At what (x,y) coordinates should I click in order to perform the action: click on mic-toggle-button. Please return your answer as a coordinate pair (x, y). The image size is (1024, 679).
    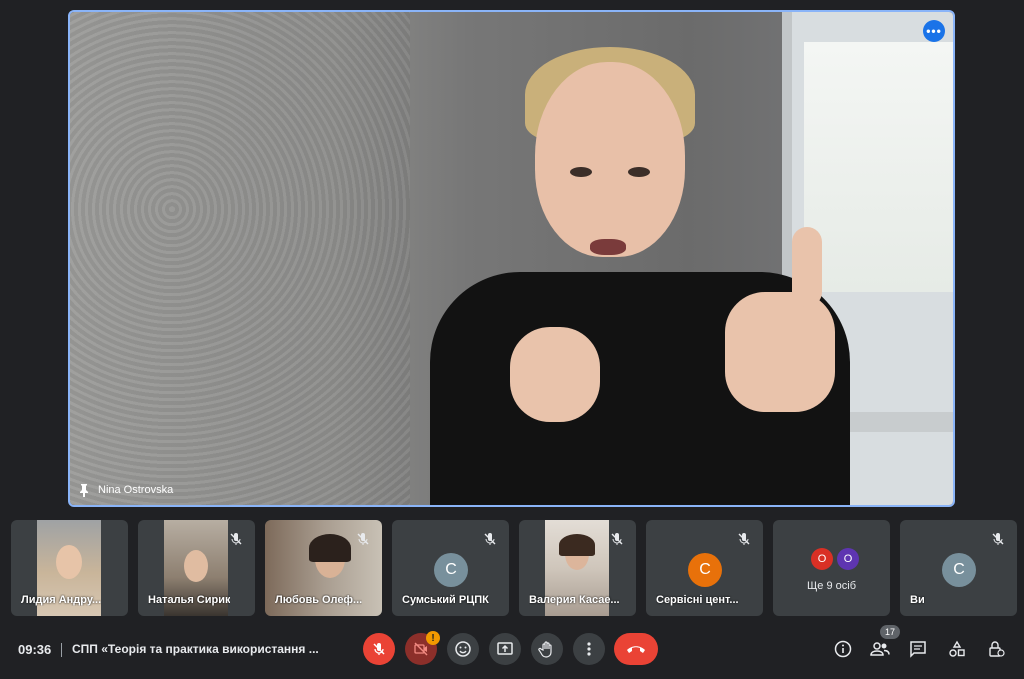
    Looking at the image, I should click on (379, 649).